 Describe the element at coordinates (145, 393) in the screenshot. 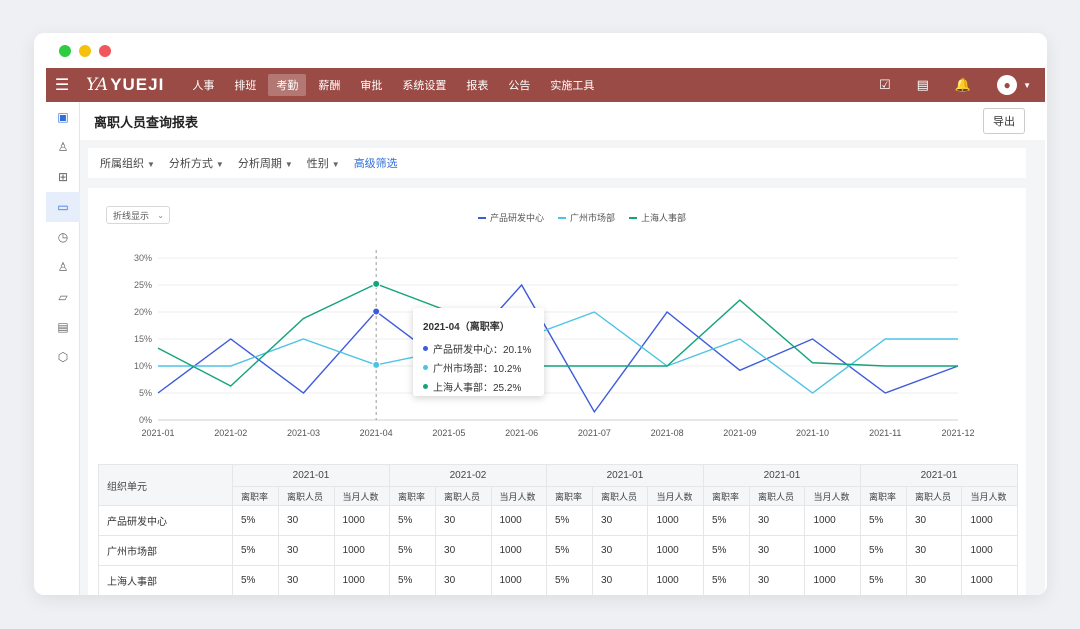

I see `y-tick-label: 5%` at that location.